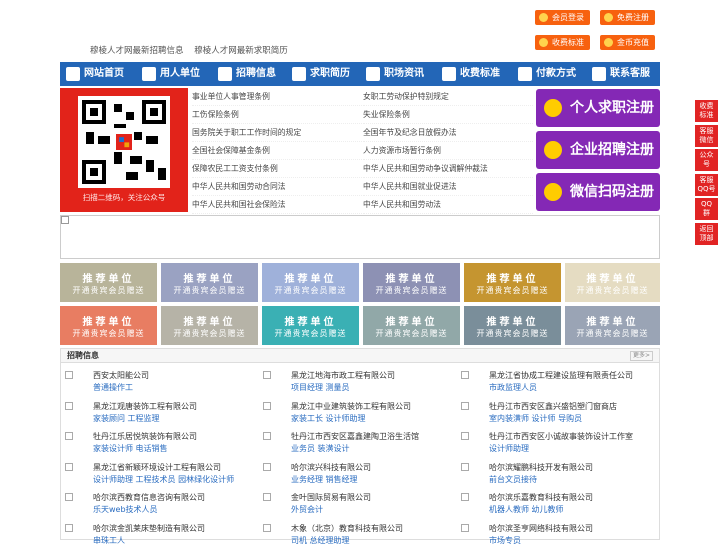 The width and height of the screenshot is (720, 548). I want to click on employer-register-button: 企业招聘注册, so click(598, 150).